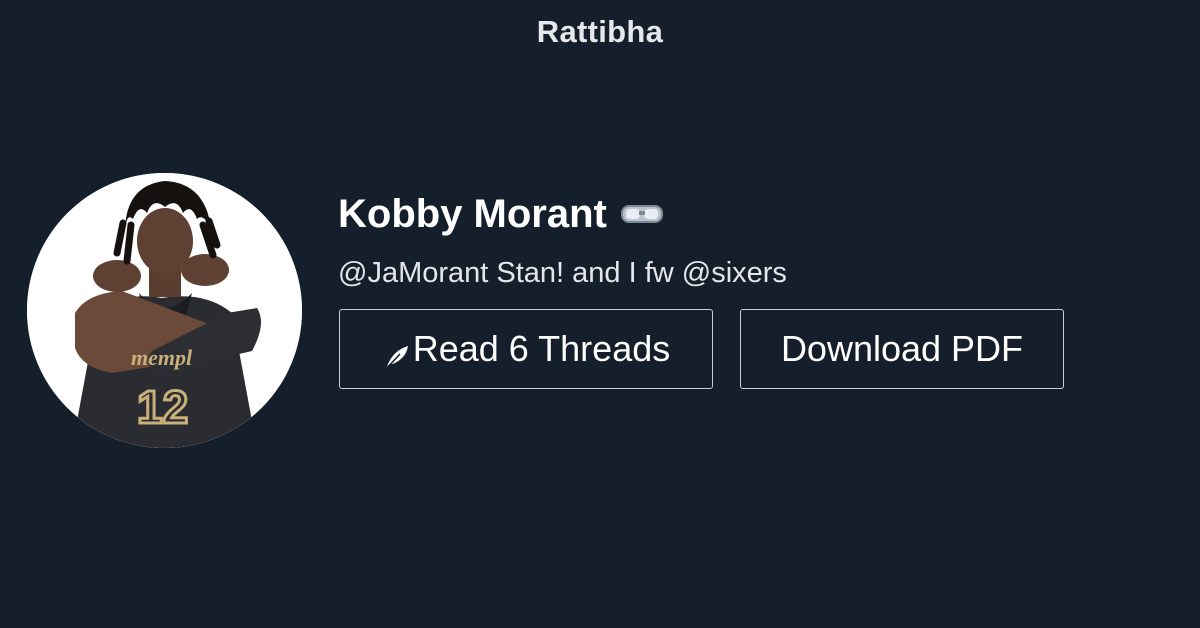 The image size is (1200, 628). Describe the element at coordinates (162, 407) in the screenshot. I see `avatar-jersey-number: 12` at that location.